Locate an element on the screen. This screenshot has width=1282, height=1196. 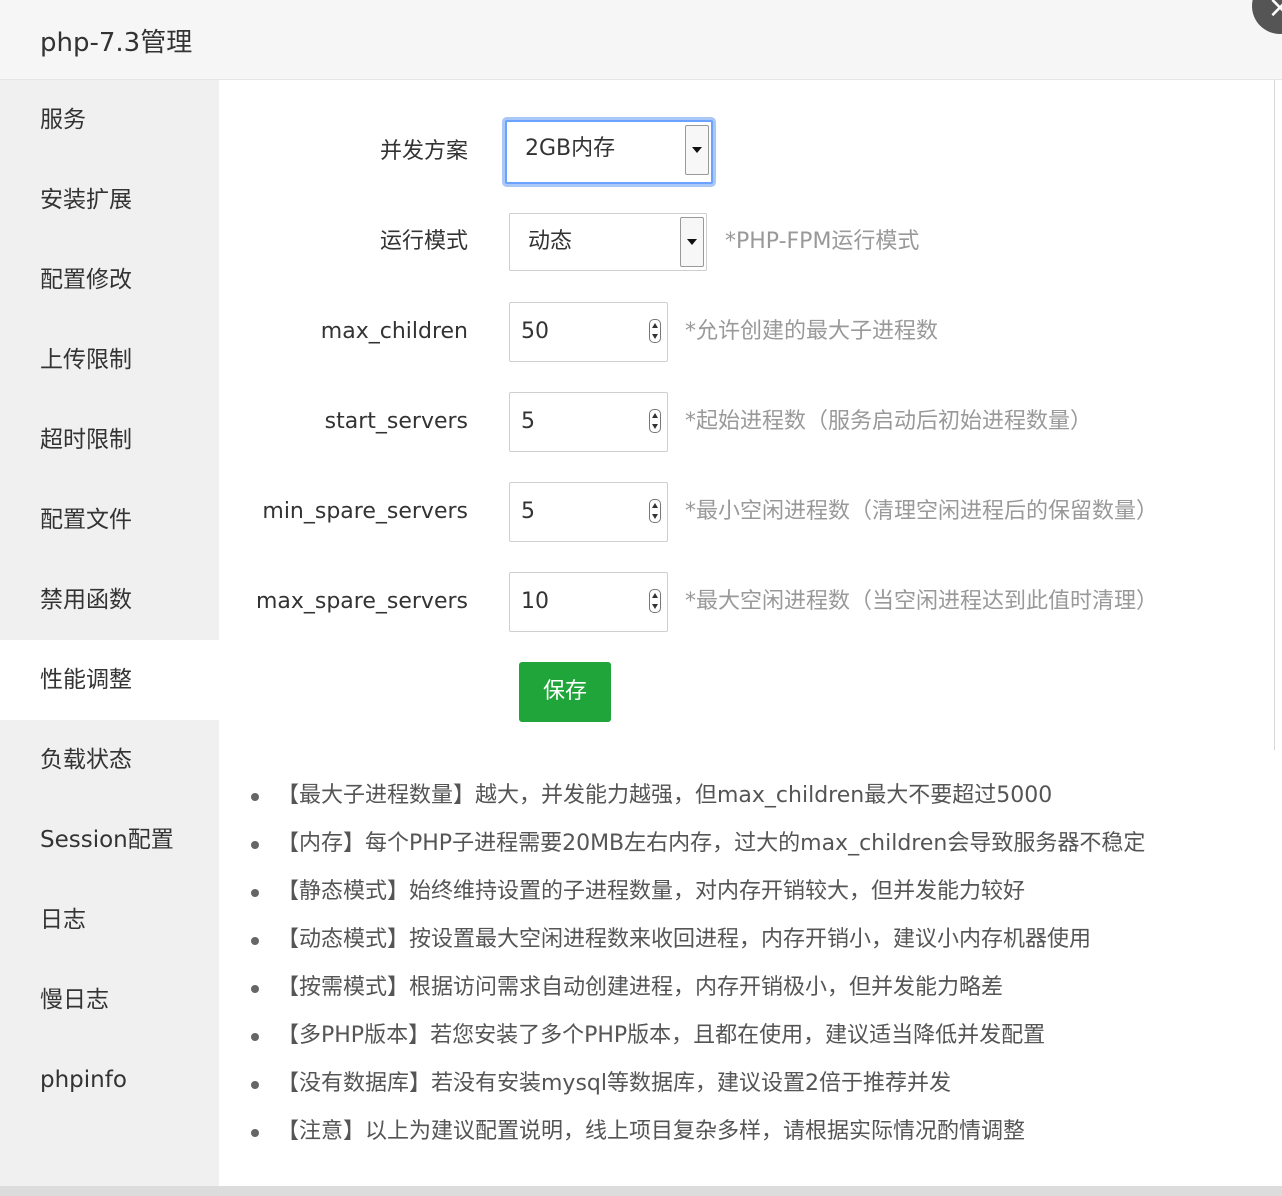
list-item: 【没有数据库】若没有安装mysql等数据库，建议设置2倍于推荐并发 is located at coordinates (697, 1086).